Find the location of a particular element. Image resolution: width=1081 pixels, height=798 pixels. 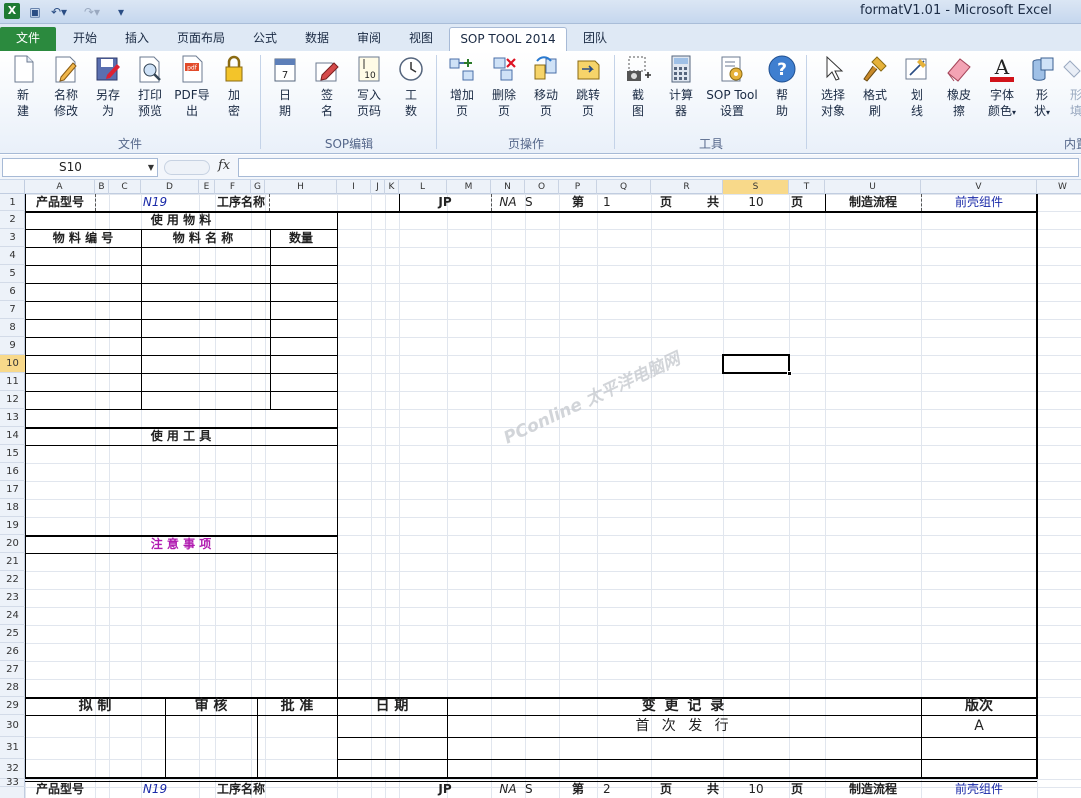

column-header: D is located at coordinates (170, 187).